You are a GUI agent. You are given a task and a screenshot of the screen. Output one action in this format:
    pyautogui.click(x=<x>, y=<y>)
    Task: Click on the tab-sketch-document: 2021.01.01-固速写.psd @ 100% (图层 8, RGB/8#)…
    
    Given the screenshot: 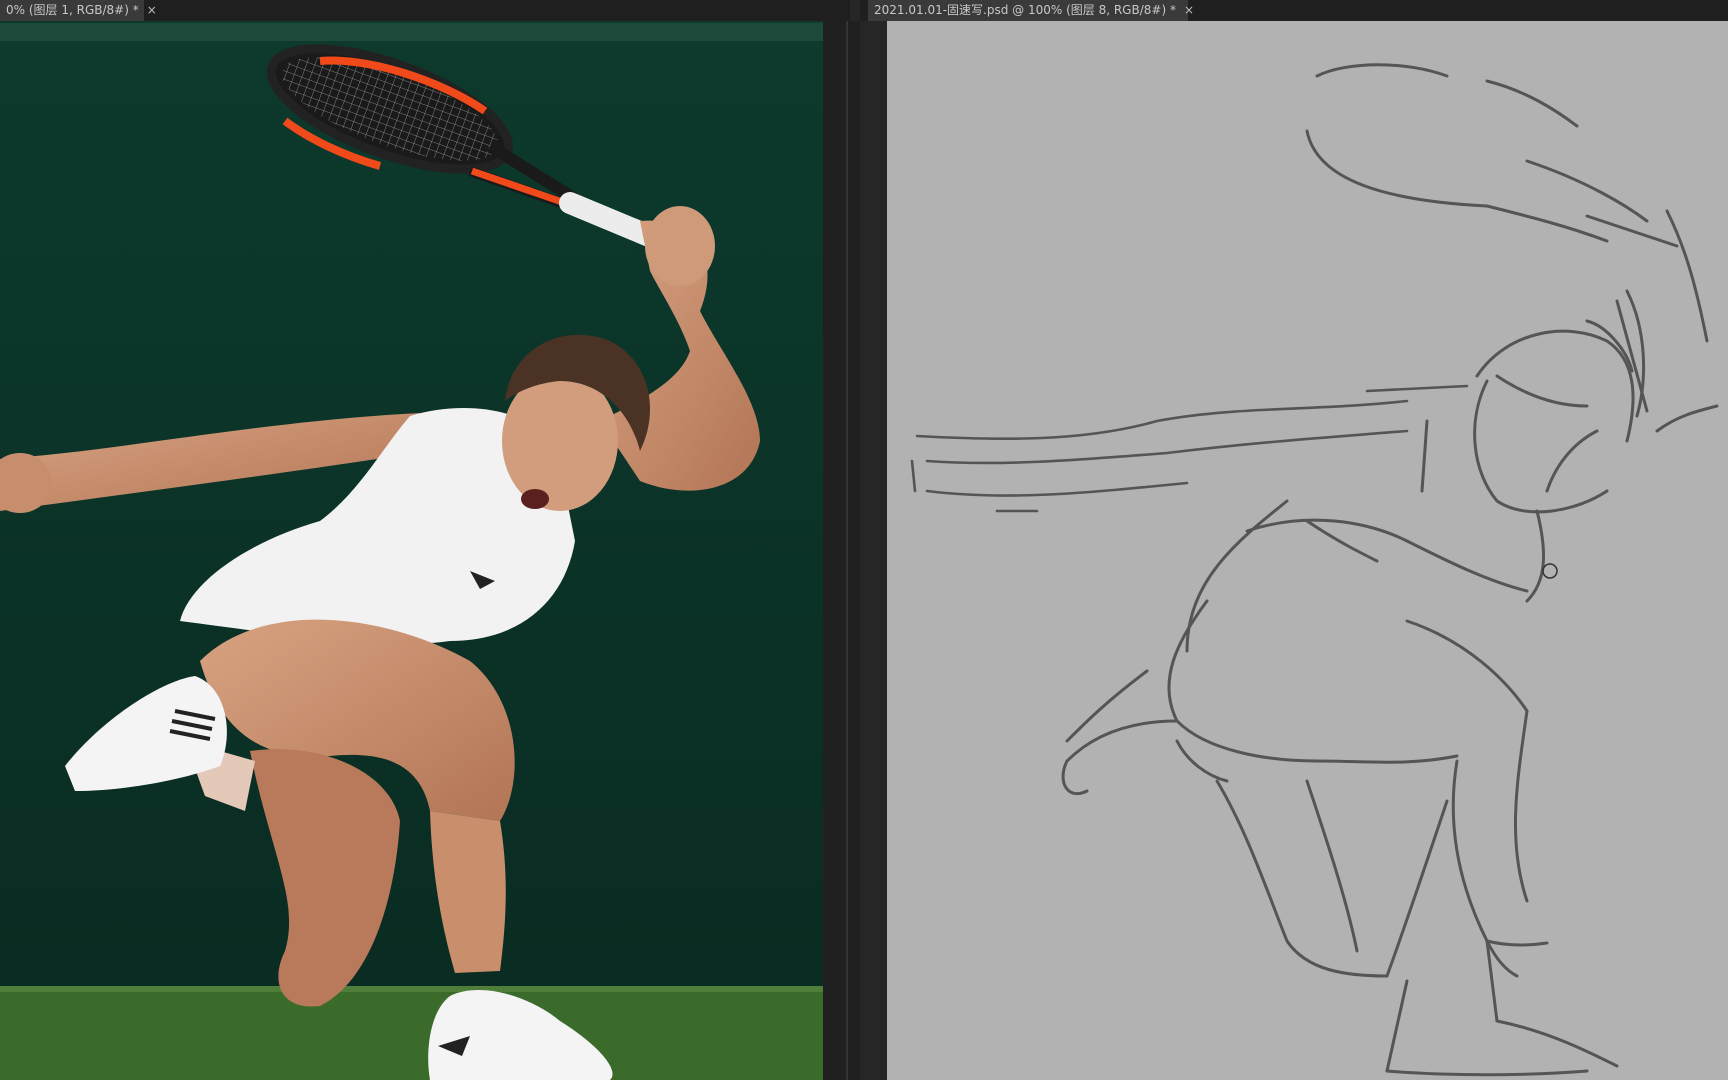 What is the action you would take?
    pyautogui.click(x=1031, y=10)
    